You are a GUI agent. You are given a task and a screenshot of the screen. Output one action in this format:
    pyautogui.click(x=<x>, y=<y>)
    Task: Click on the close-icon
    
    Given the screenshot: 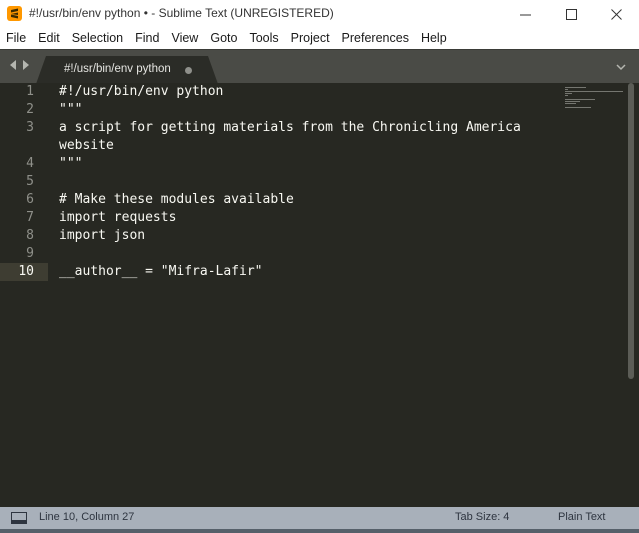 What is the action you would take?
    pyautogui.click(x=616, y=14)
    